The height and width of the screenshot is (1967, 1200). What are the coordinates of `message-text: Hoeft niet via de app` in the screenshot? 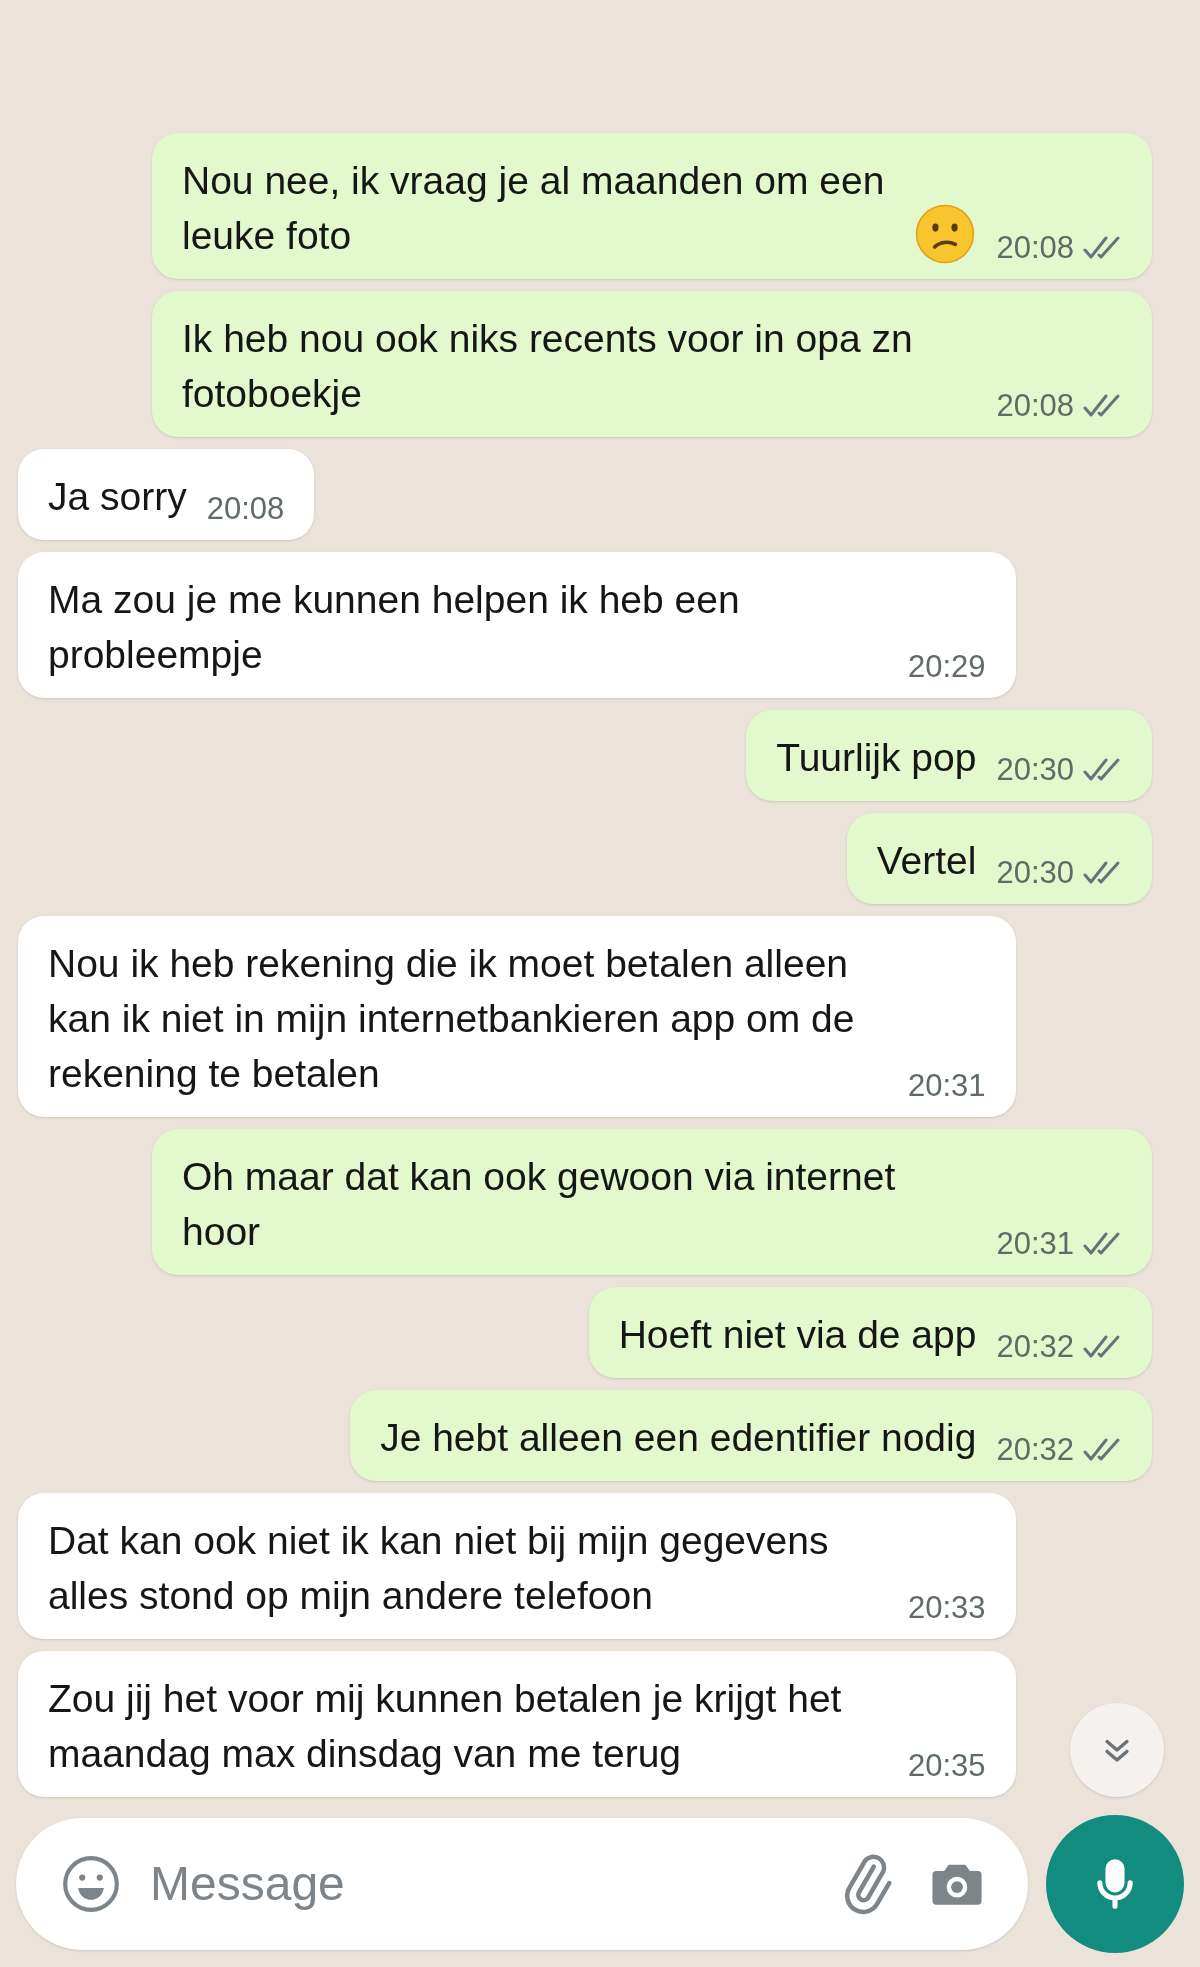 It's located at (797, 1335).